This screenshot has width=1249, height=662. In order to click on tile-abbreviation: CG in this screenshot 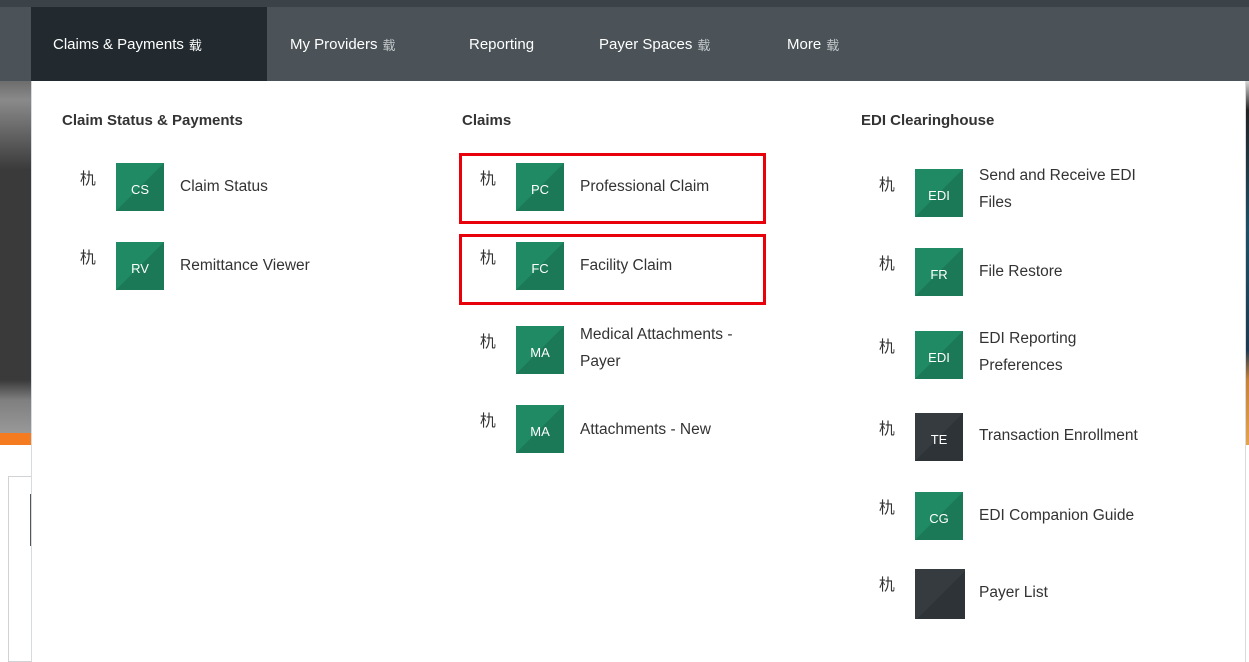, I will do `click(939, 518)`.